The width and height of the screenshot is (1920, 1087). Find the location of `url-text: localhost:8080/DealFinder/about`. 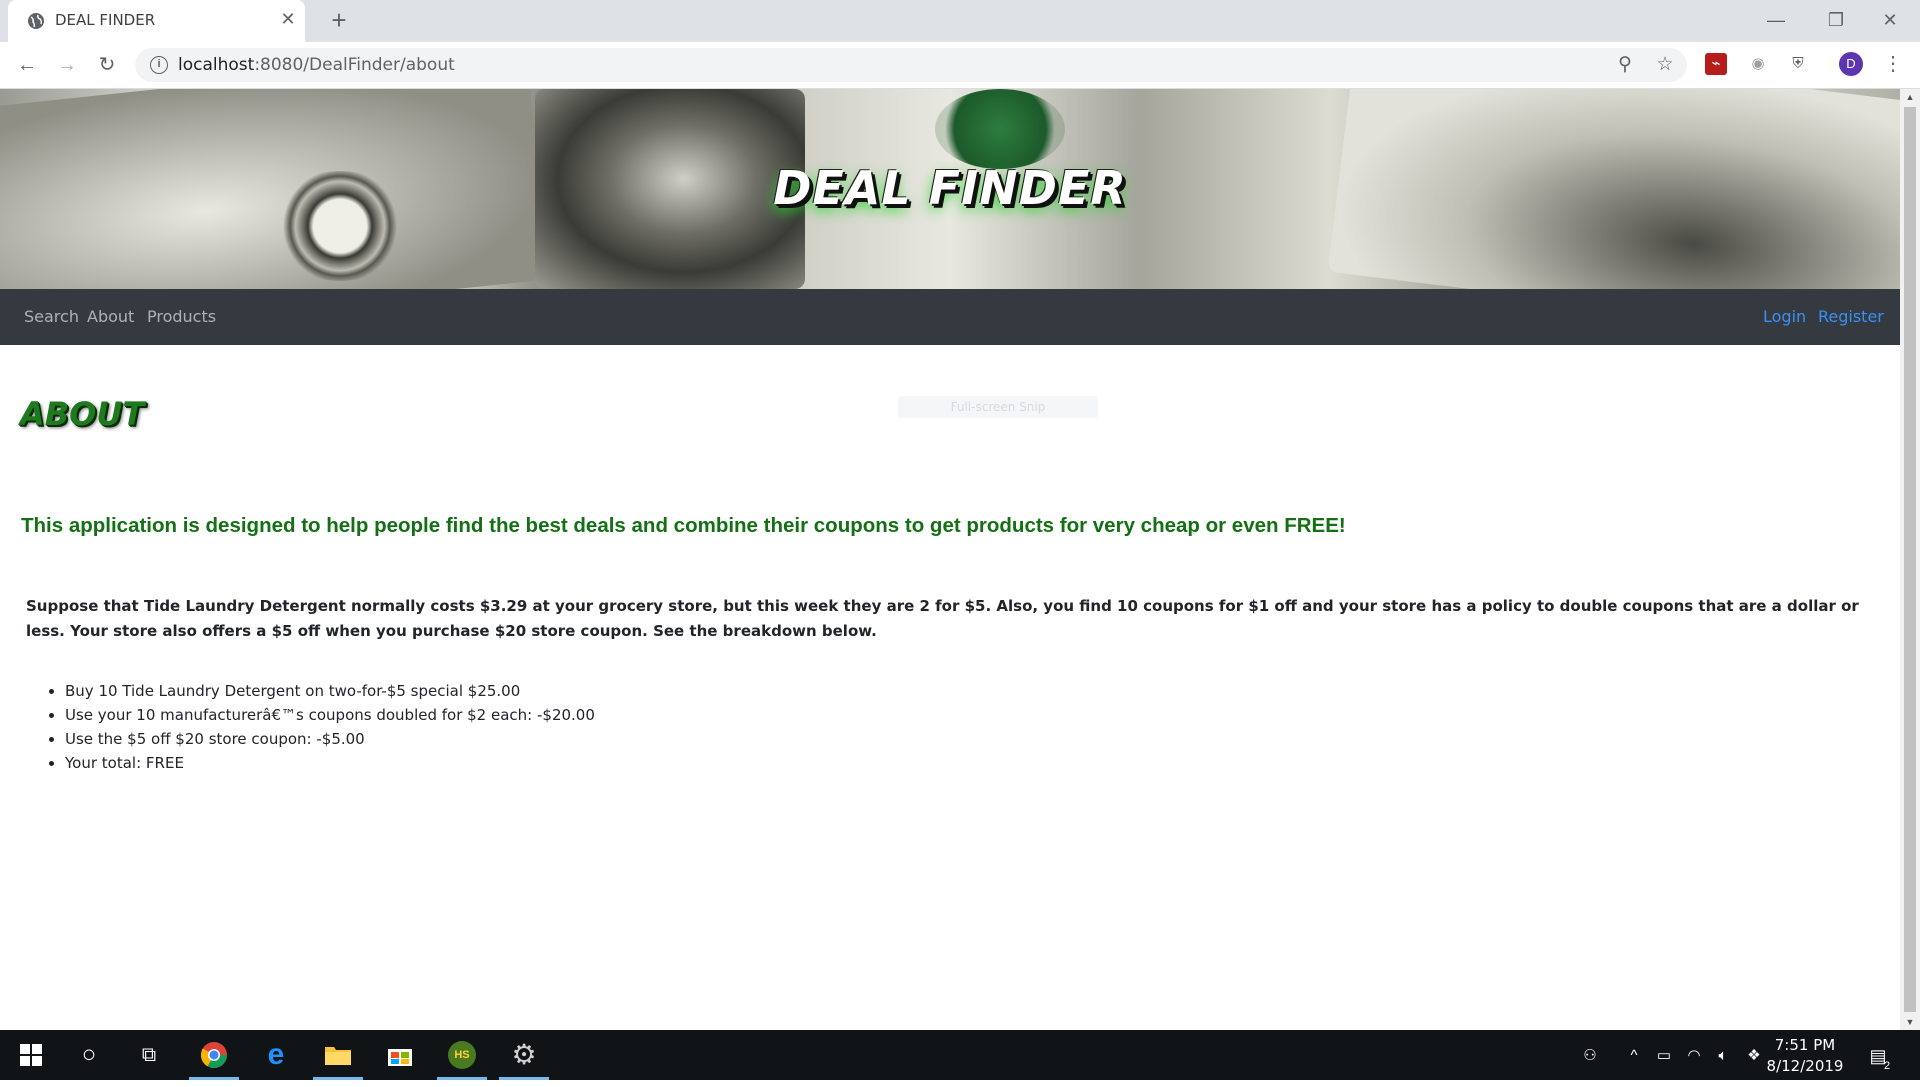

url-text: localhost:8080/DealFinder/about is located at coordinates (316, 65).